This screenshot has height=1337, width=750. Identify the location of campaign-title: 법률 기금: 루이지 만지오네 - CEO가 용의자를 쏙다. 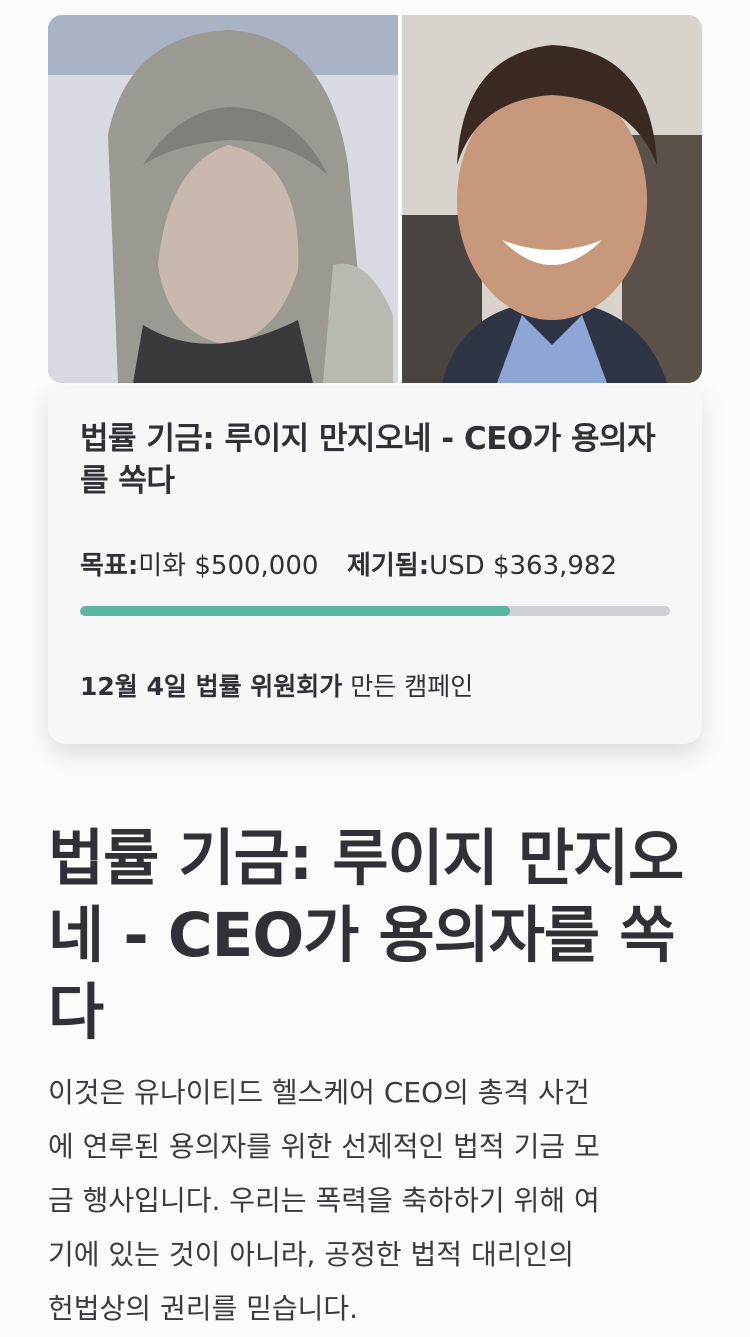
(368, 460).